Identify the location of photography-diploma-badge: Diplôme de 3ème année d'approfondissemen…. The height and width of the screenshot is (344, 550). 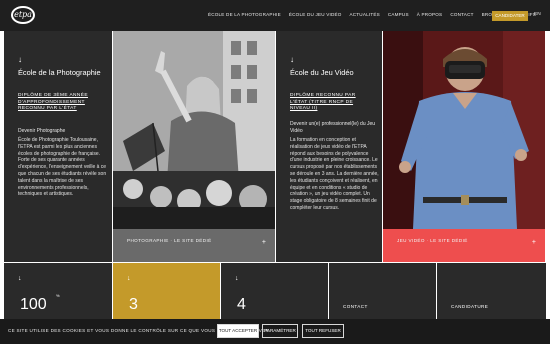
(53, 102).